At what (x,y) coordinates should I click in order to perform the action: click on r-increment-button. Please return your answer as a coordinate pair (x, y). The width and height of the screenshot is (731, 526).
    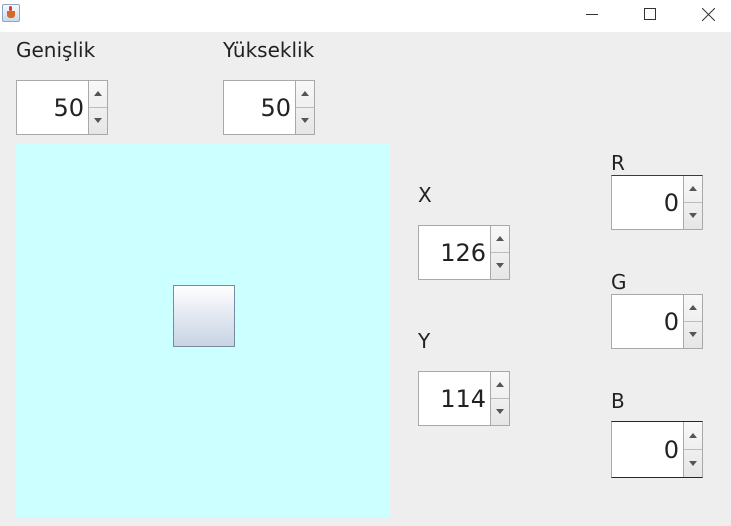
    Looking at the image, I should click on (693, 189).